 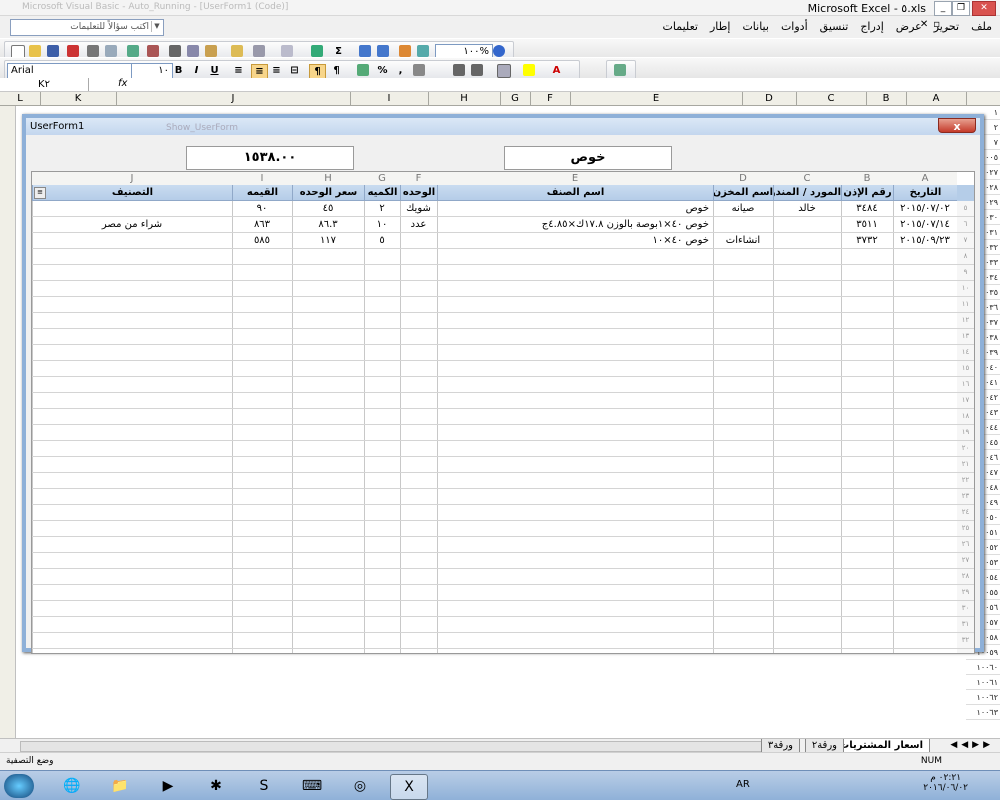 I want to click on sheet-column-header: A, so click(x=936, y=99).